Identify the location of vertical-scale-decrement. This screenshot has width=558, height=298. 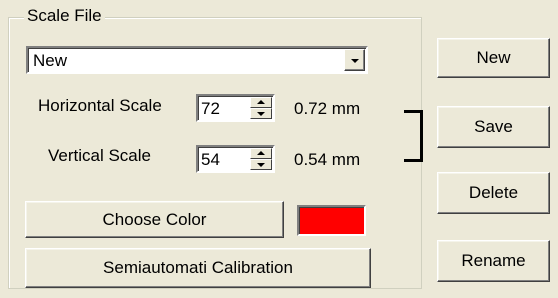
(261, 164).